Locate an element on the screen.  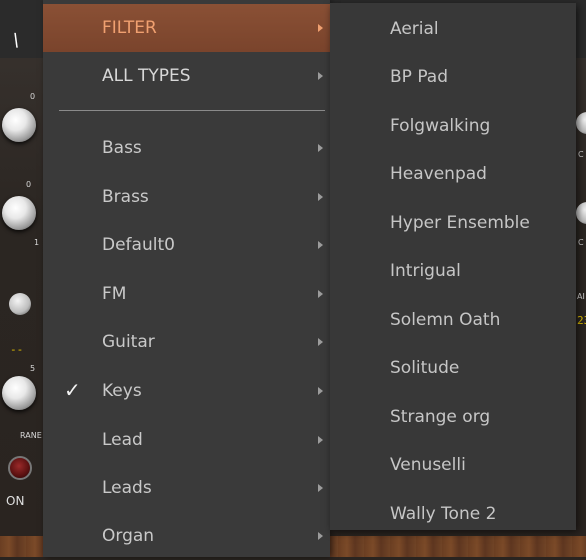
right-label-c2: C is located at coordinates (581, 242).